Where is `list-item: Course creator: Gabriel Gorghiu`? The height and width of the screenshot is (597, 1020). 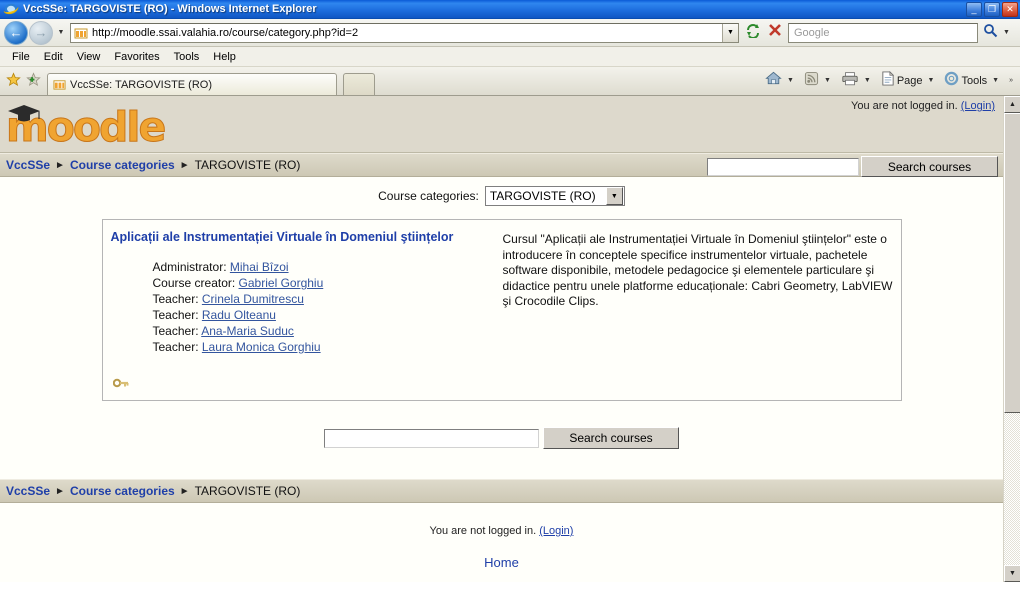
list-item: Course creator: Gabriel Gorghiu is located at coordinates (320, 283).